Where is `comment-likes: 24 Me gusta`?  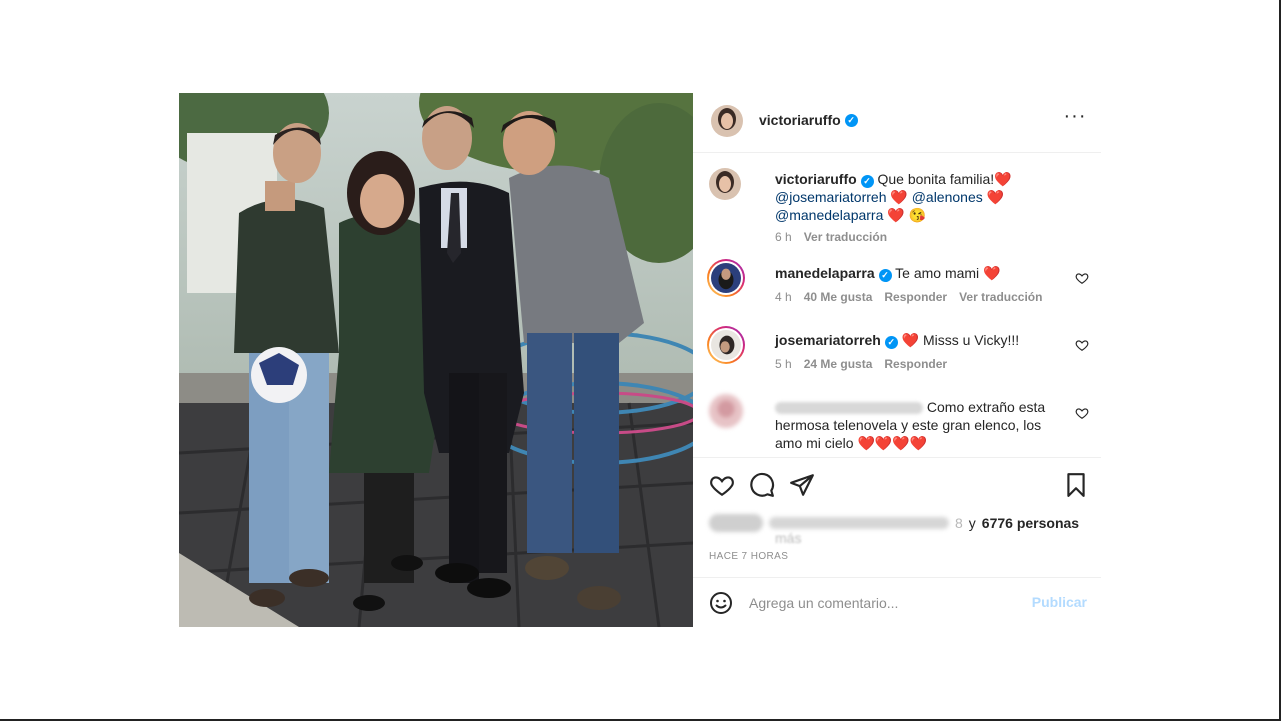
comment-likes: 24 Me gusta is located at coordinates (838, 364).